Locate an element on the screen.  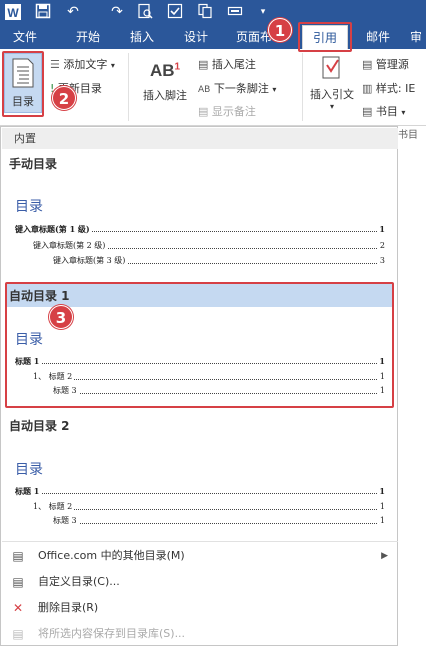
next-footnote-button: AB 下一条脚注 ▾ is located at coordinates (237, 88).